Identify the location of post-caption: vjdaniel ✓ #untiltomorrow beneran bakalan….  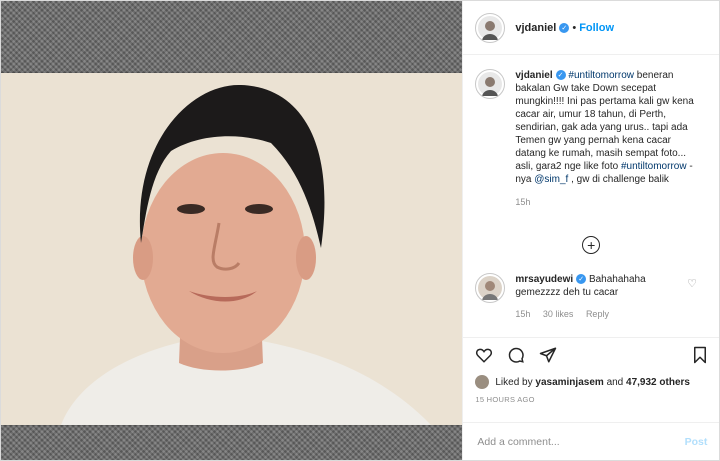
(591, 141).